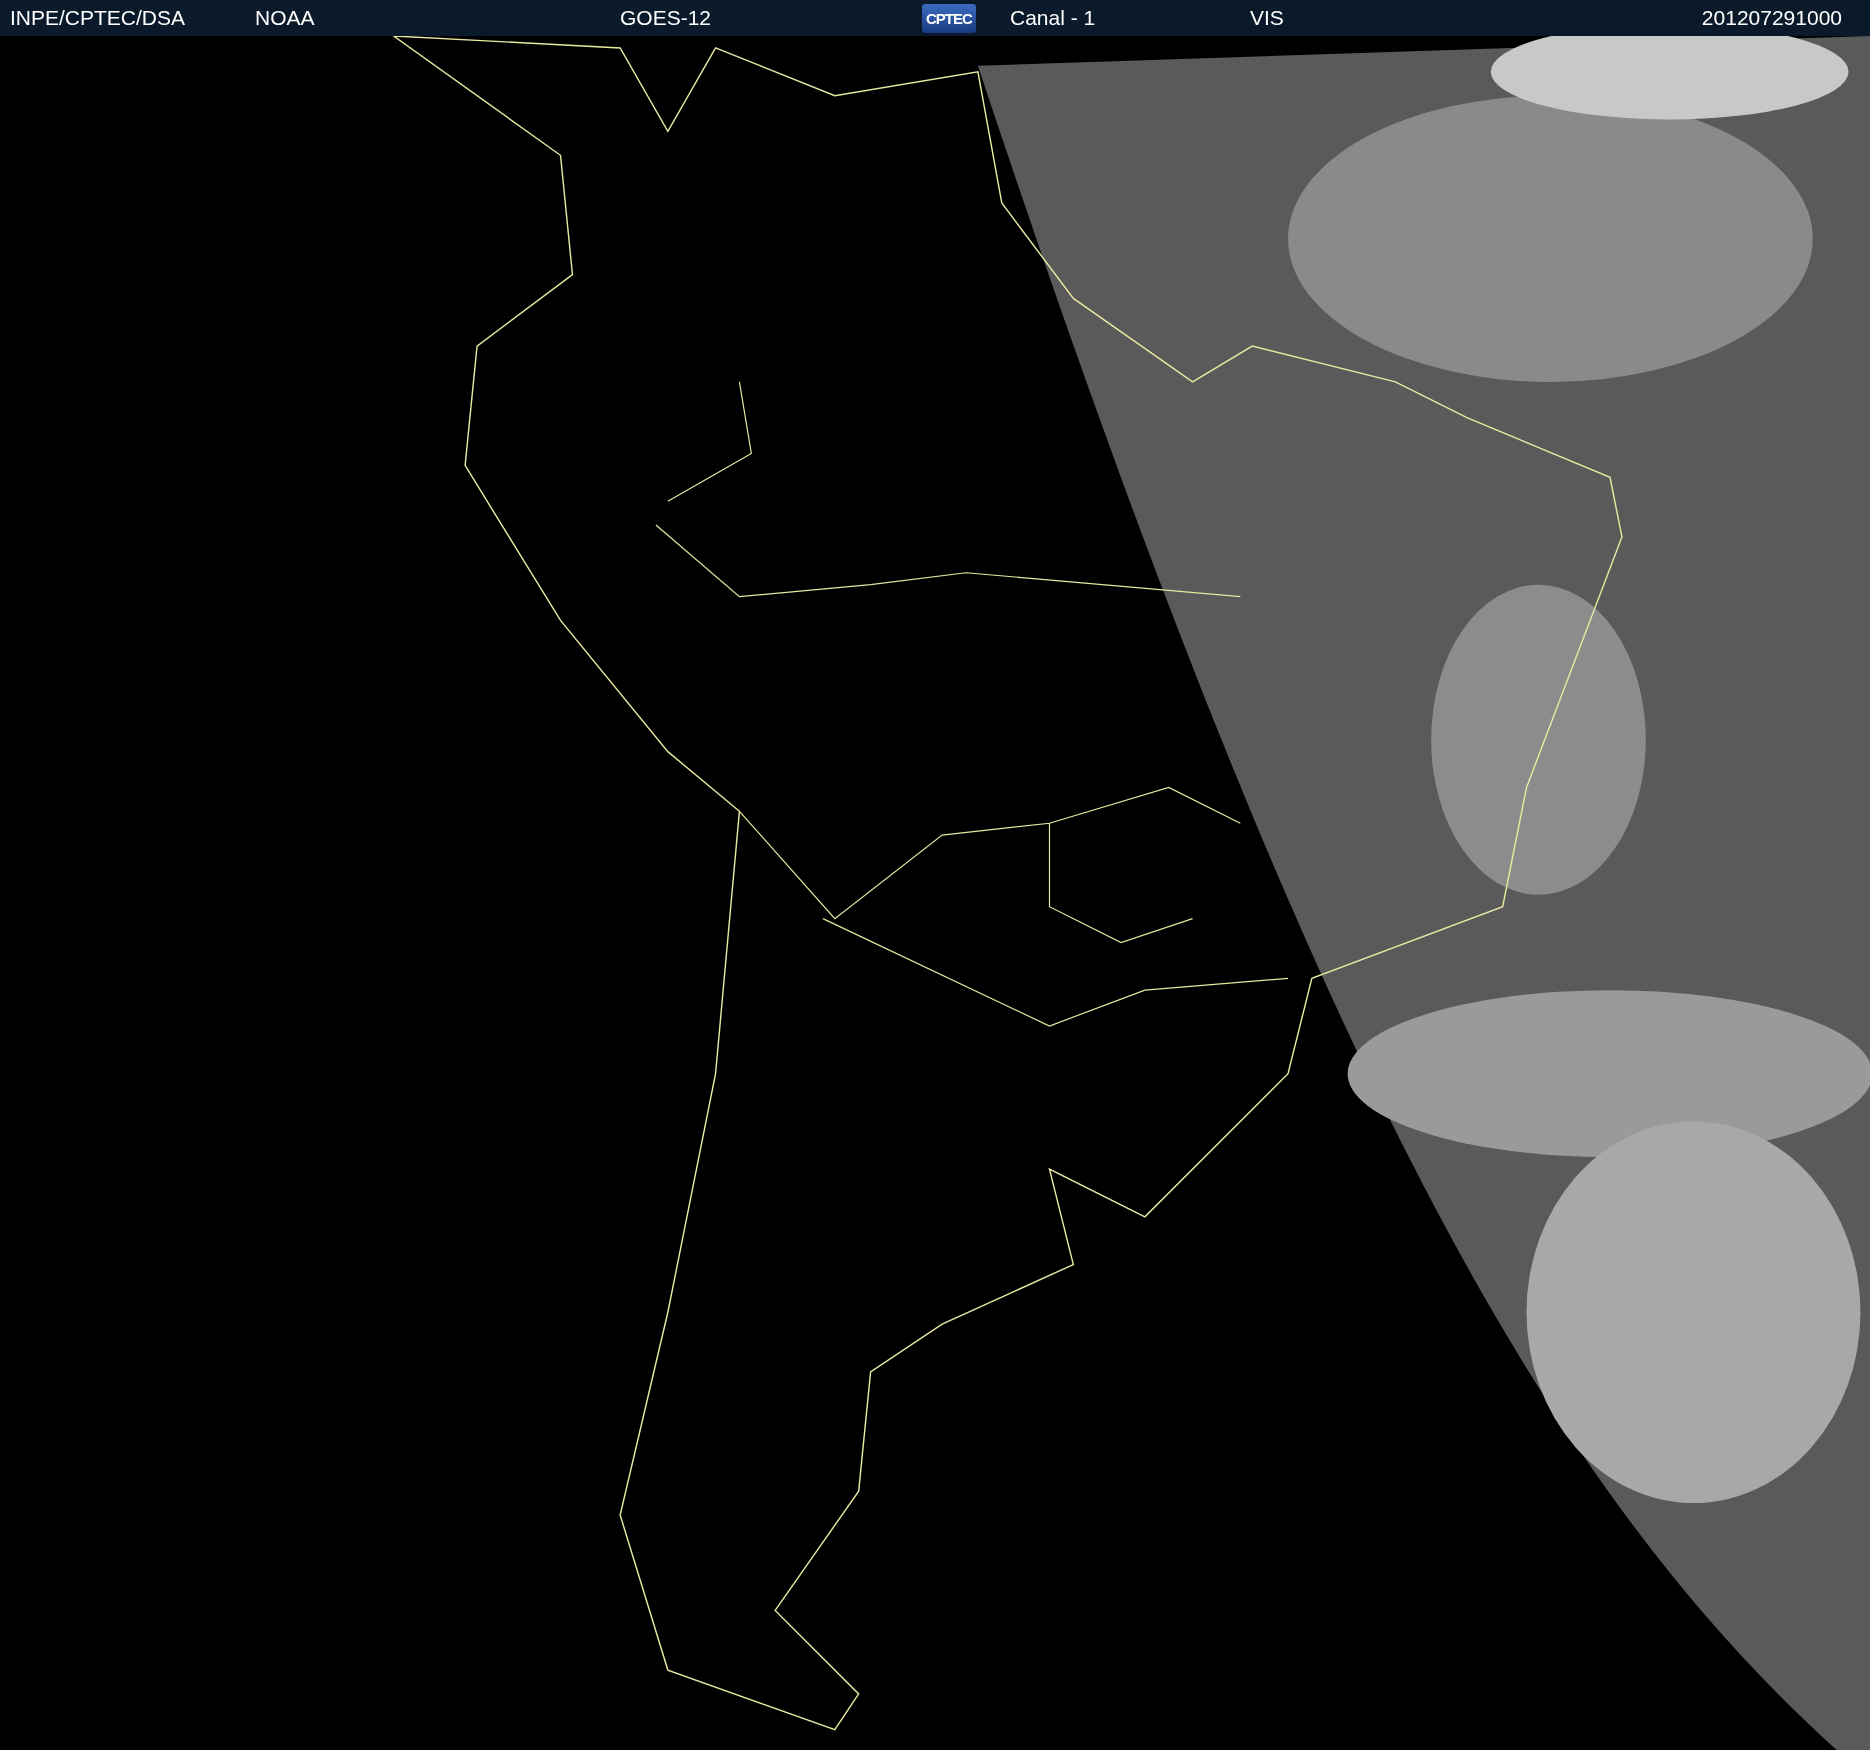 This screenshot has width=1870, height=1750. I want to click on header-label: GOES-12, so click(666, 18).